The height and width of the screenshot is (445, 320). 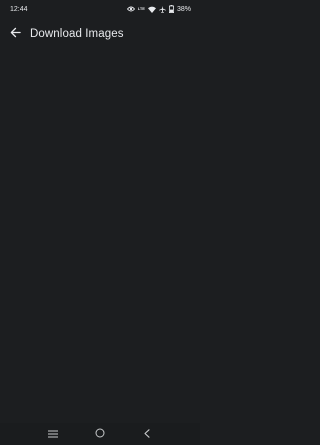 What do you see at coordinates (162, 9) in the screenshot?
I see `airplane-icon` at bounding box center [162, 9].